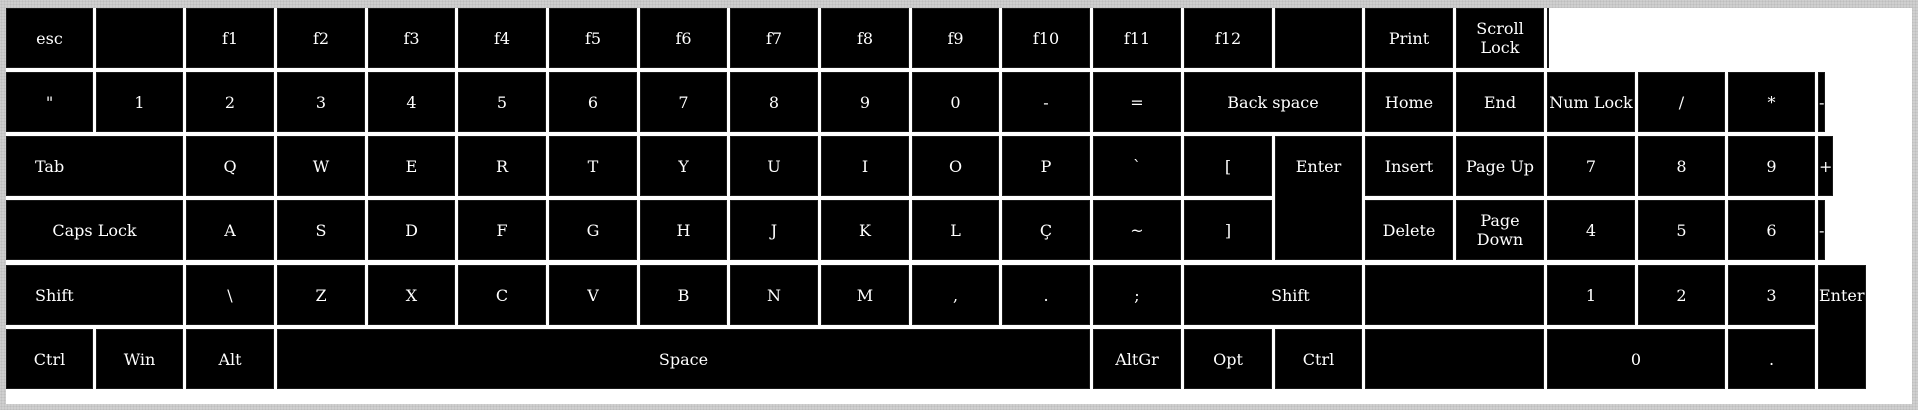  I want to click on key-numpad-9: 9, so click(1771, 166).